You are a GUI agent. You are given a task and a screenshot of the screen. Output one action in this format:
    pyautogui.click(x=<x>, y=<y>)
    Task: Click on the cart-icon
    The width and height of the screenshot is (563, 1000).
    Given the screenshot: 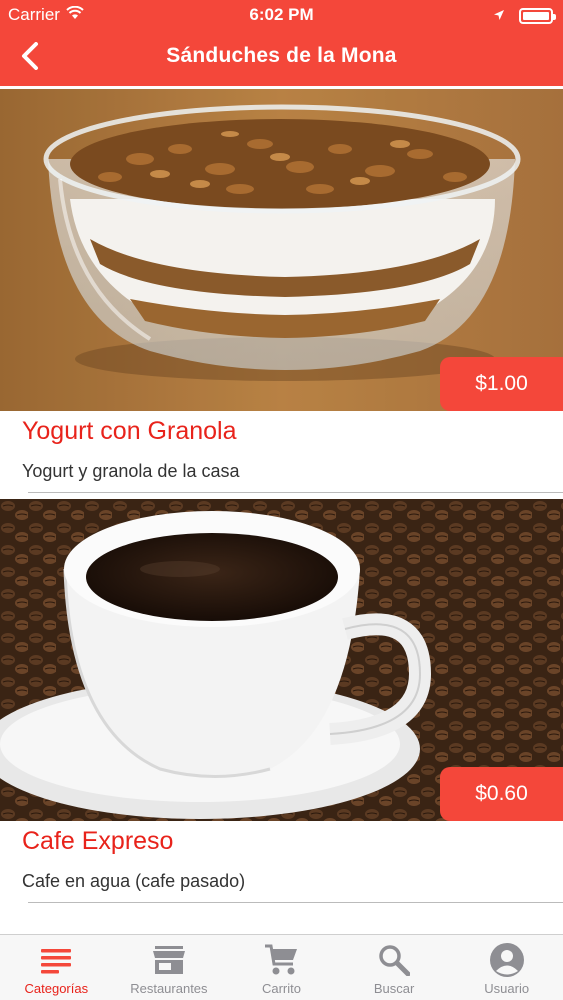 What is the action you would take?
    pyautogui.click(x=281, y=960)
    